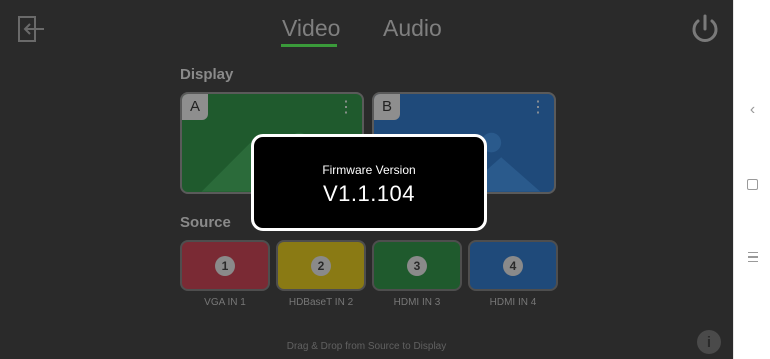  What do you see at coordinates (31, 29) in the screenshot?
I see `exit-icon` at bounding box center [31, 29].